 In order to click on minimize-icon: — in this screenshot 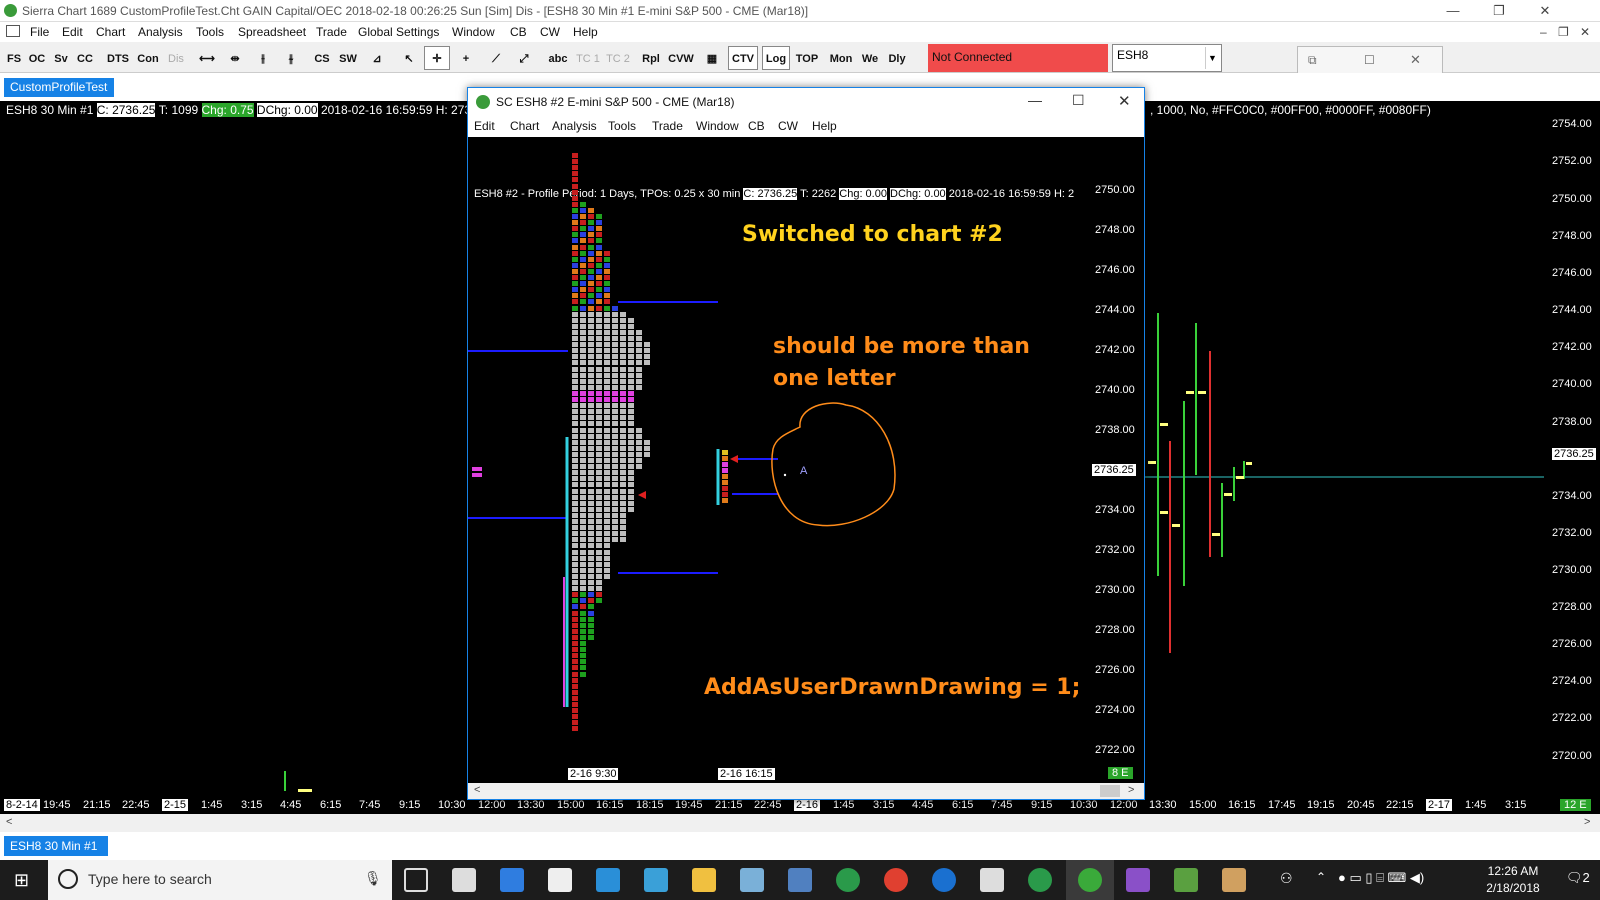, I will do `click(1453, 11)`.